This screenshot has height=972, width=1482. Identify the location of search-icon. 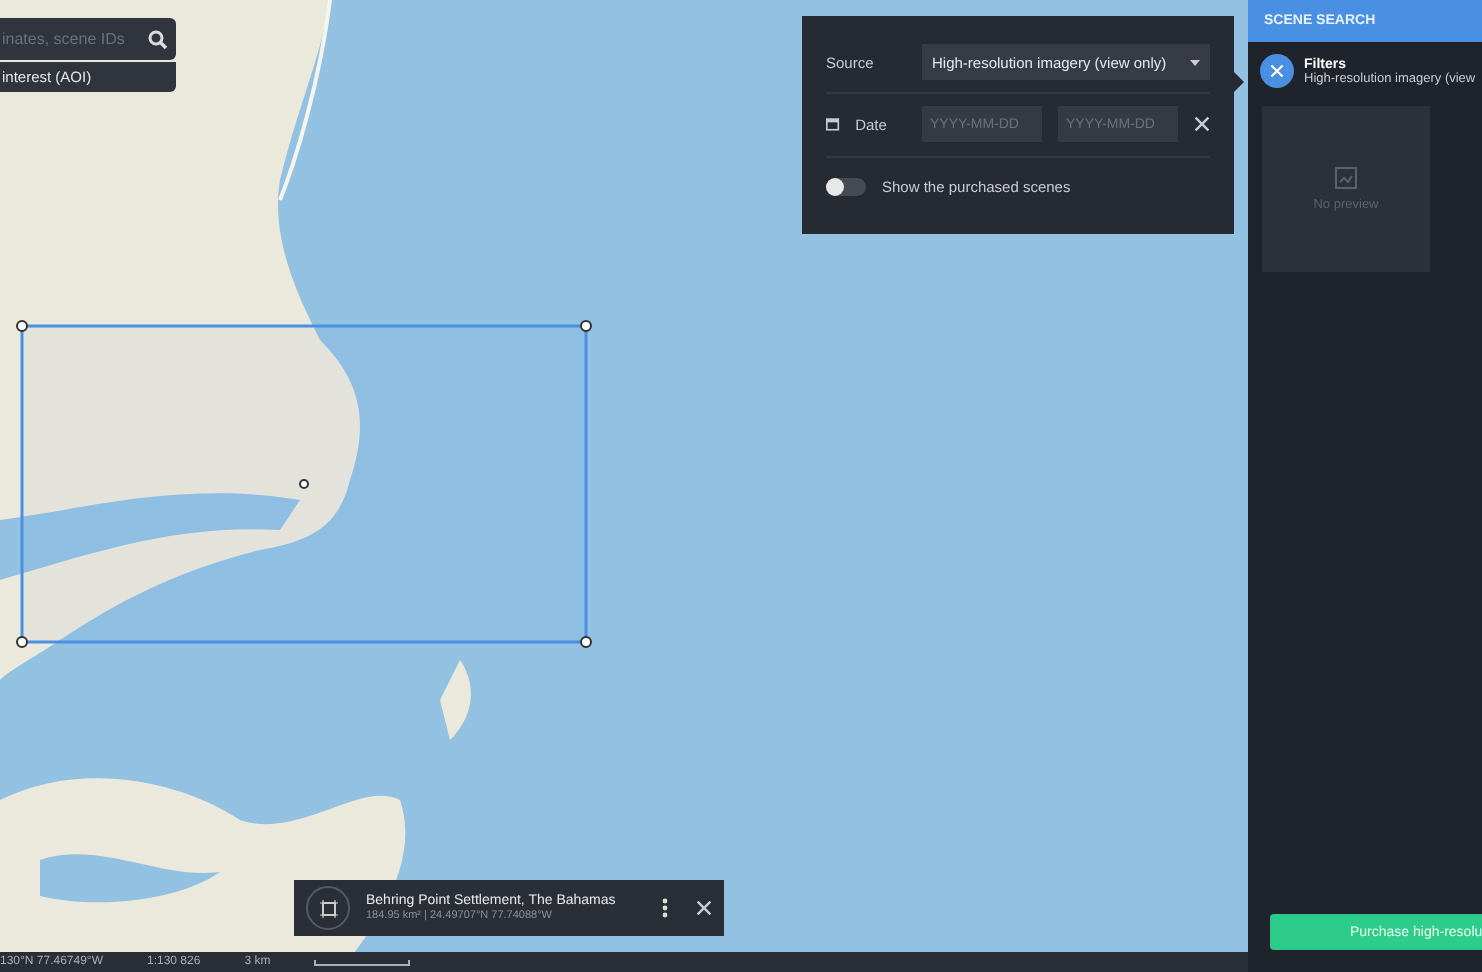
(158, 39).